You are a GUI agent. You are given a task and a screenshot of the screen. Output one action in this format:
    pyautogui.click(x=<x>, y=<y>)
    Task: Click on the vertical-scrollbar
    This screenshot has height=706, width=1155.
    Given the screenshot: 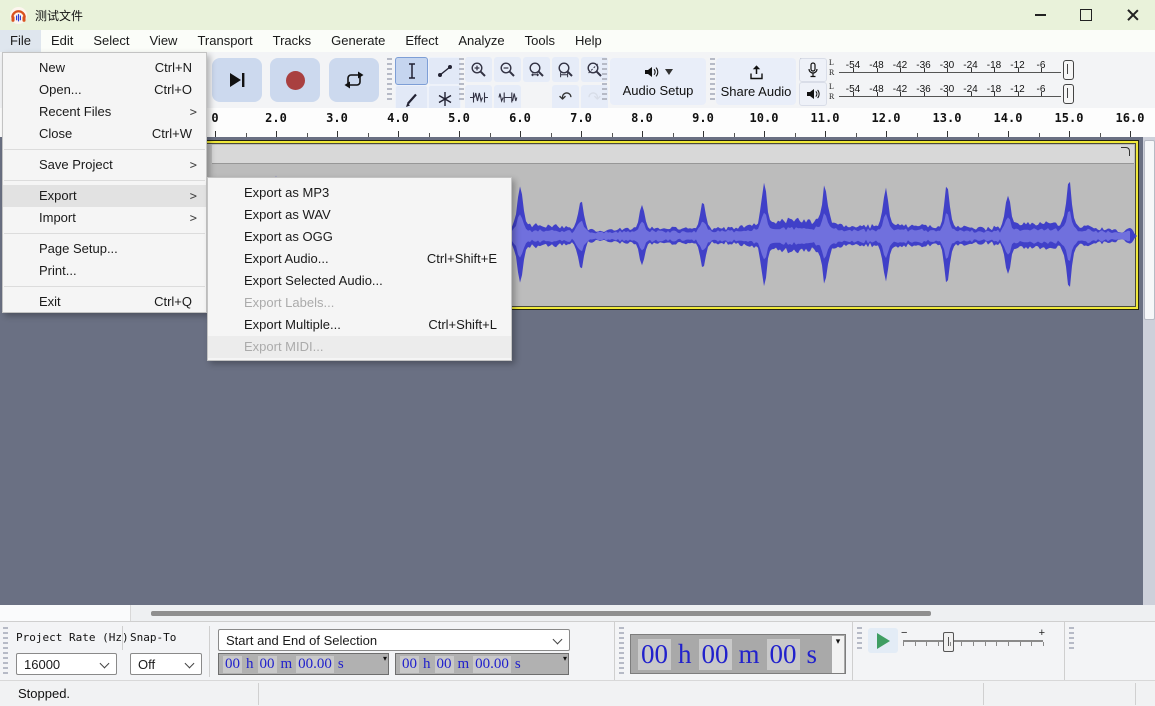 What is the action you would take?
    pyautogui.click(x=1149, y=371)
    